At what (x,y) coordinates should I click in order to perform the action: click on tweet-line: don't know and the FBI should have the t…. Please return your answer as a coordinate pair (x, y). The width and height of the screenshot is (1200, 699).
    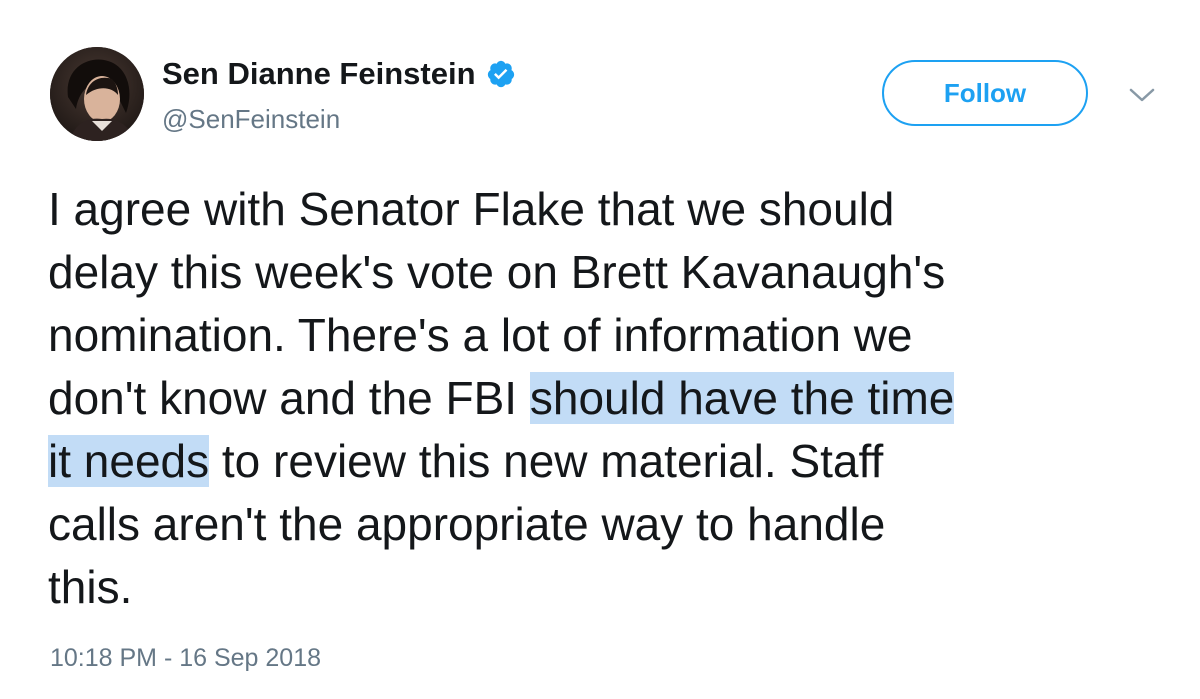
    Looking at the image, I should click on (613, 398).